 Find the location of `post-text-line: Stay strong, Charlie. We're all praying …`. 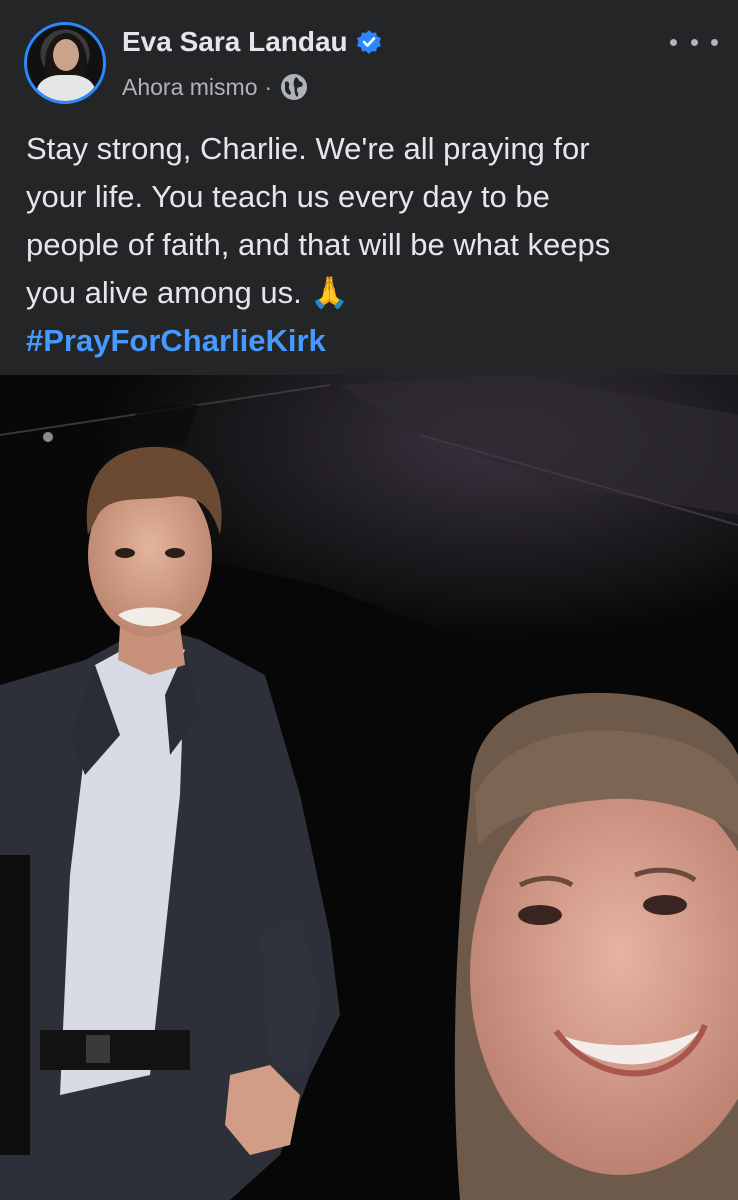

post-text-line: Stay strong, Charlie. We're all praying … is located at coordinates (308, 148).